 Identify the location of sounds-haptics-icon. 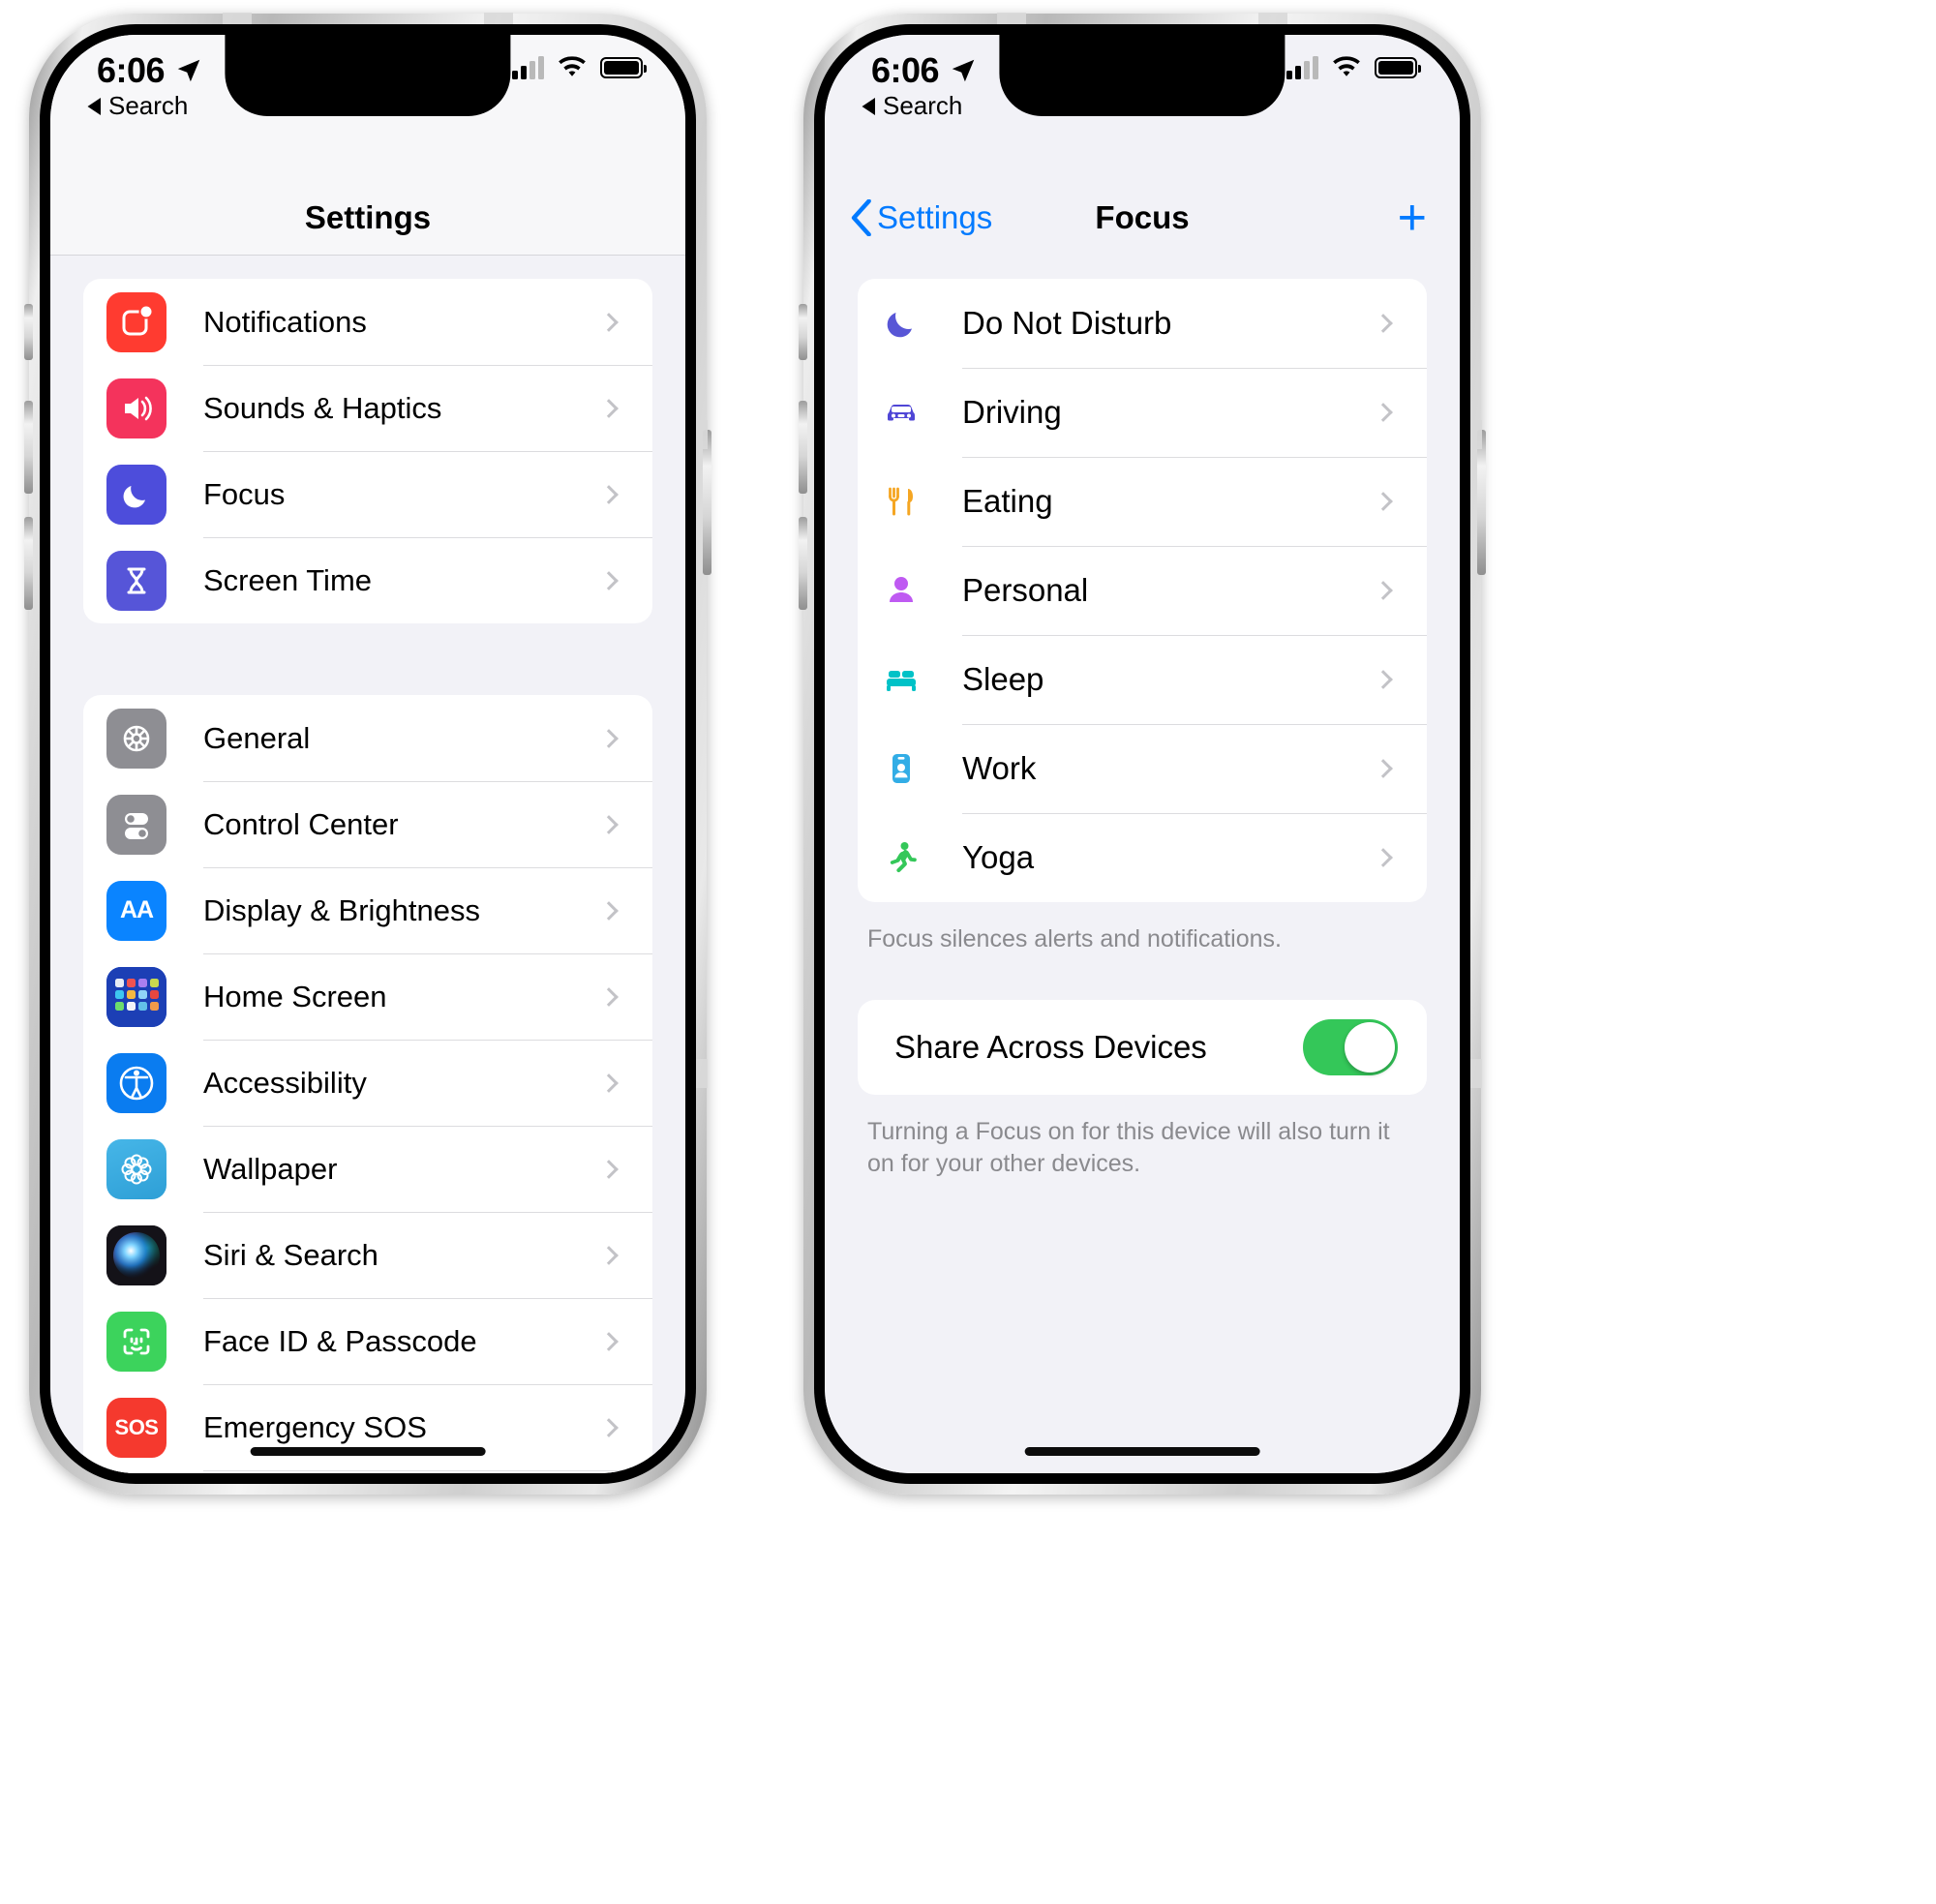
(136, 408).